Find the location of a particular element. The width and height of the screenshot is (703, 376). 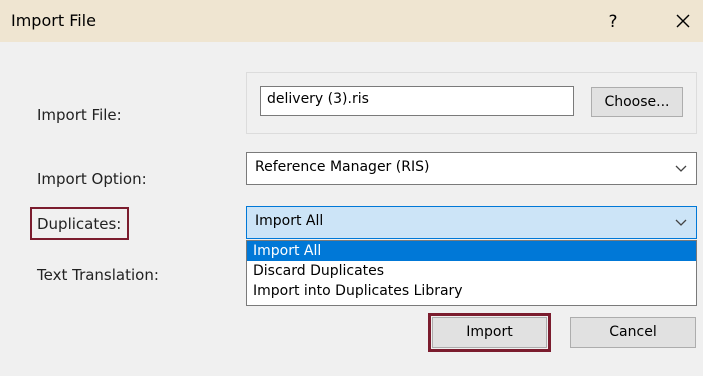

import-option-select: Reference Manager (RIS) is located at coordinates (471, 168).